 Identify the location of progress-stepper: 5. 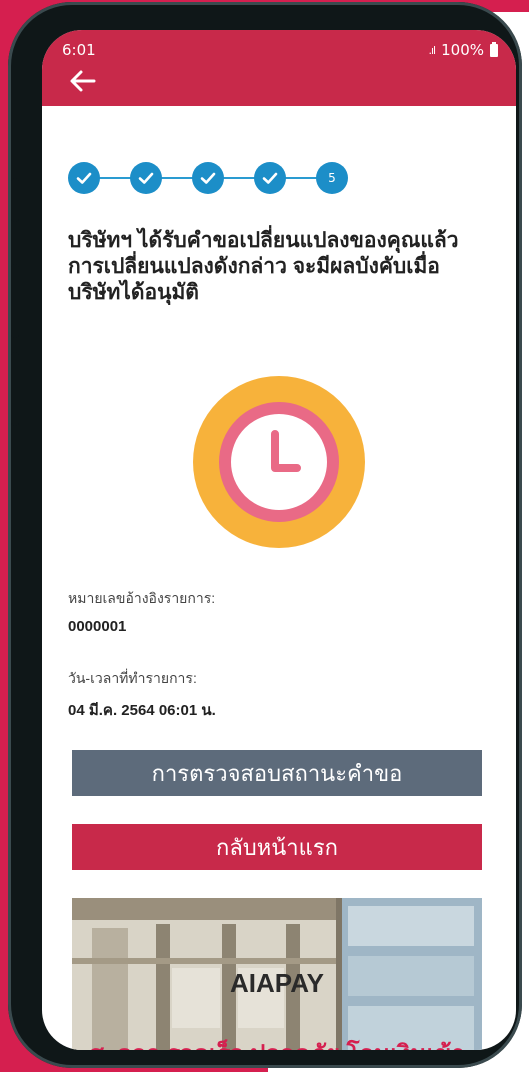
(208, 178).